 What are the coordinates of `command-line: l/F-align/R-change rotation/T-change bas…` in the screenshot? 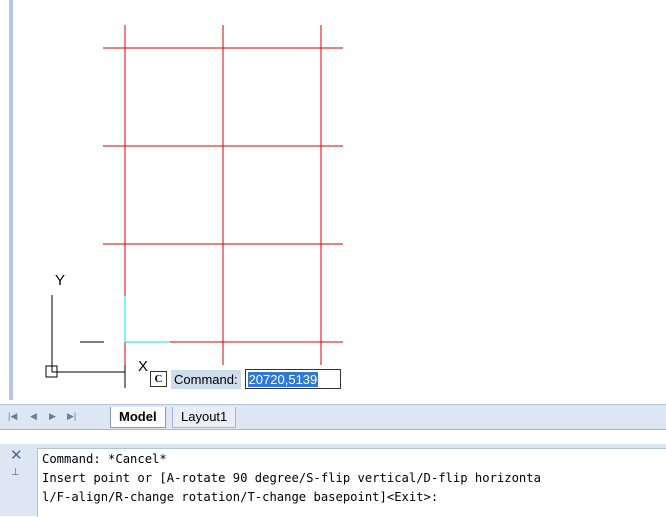 It's located at (240, 497).